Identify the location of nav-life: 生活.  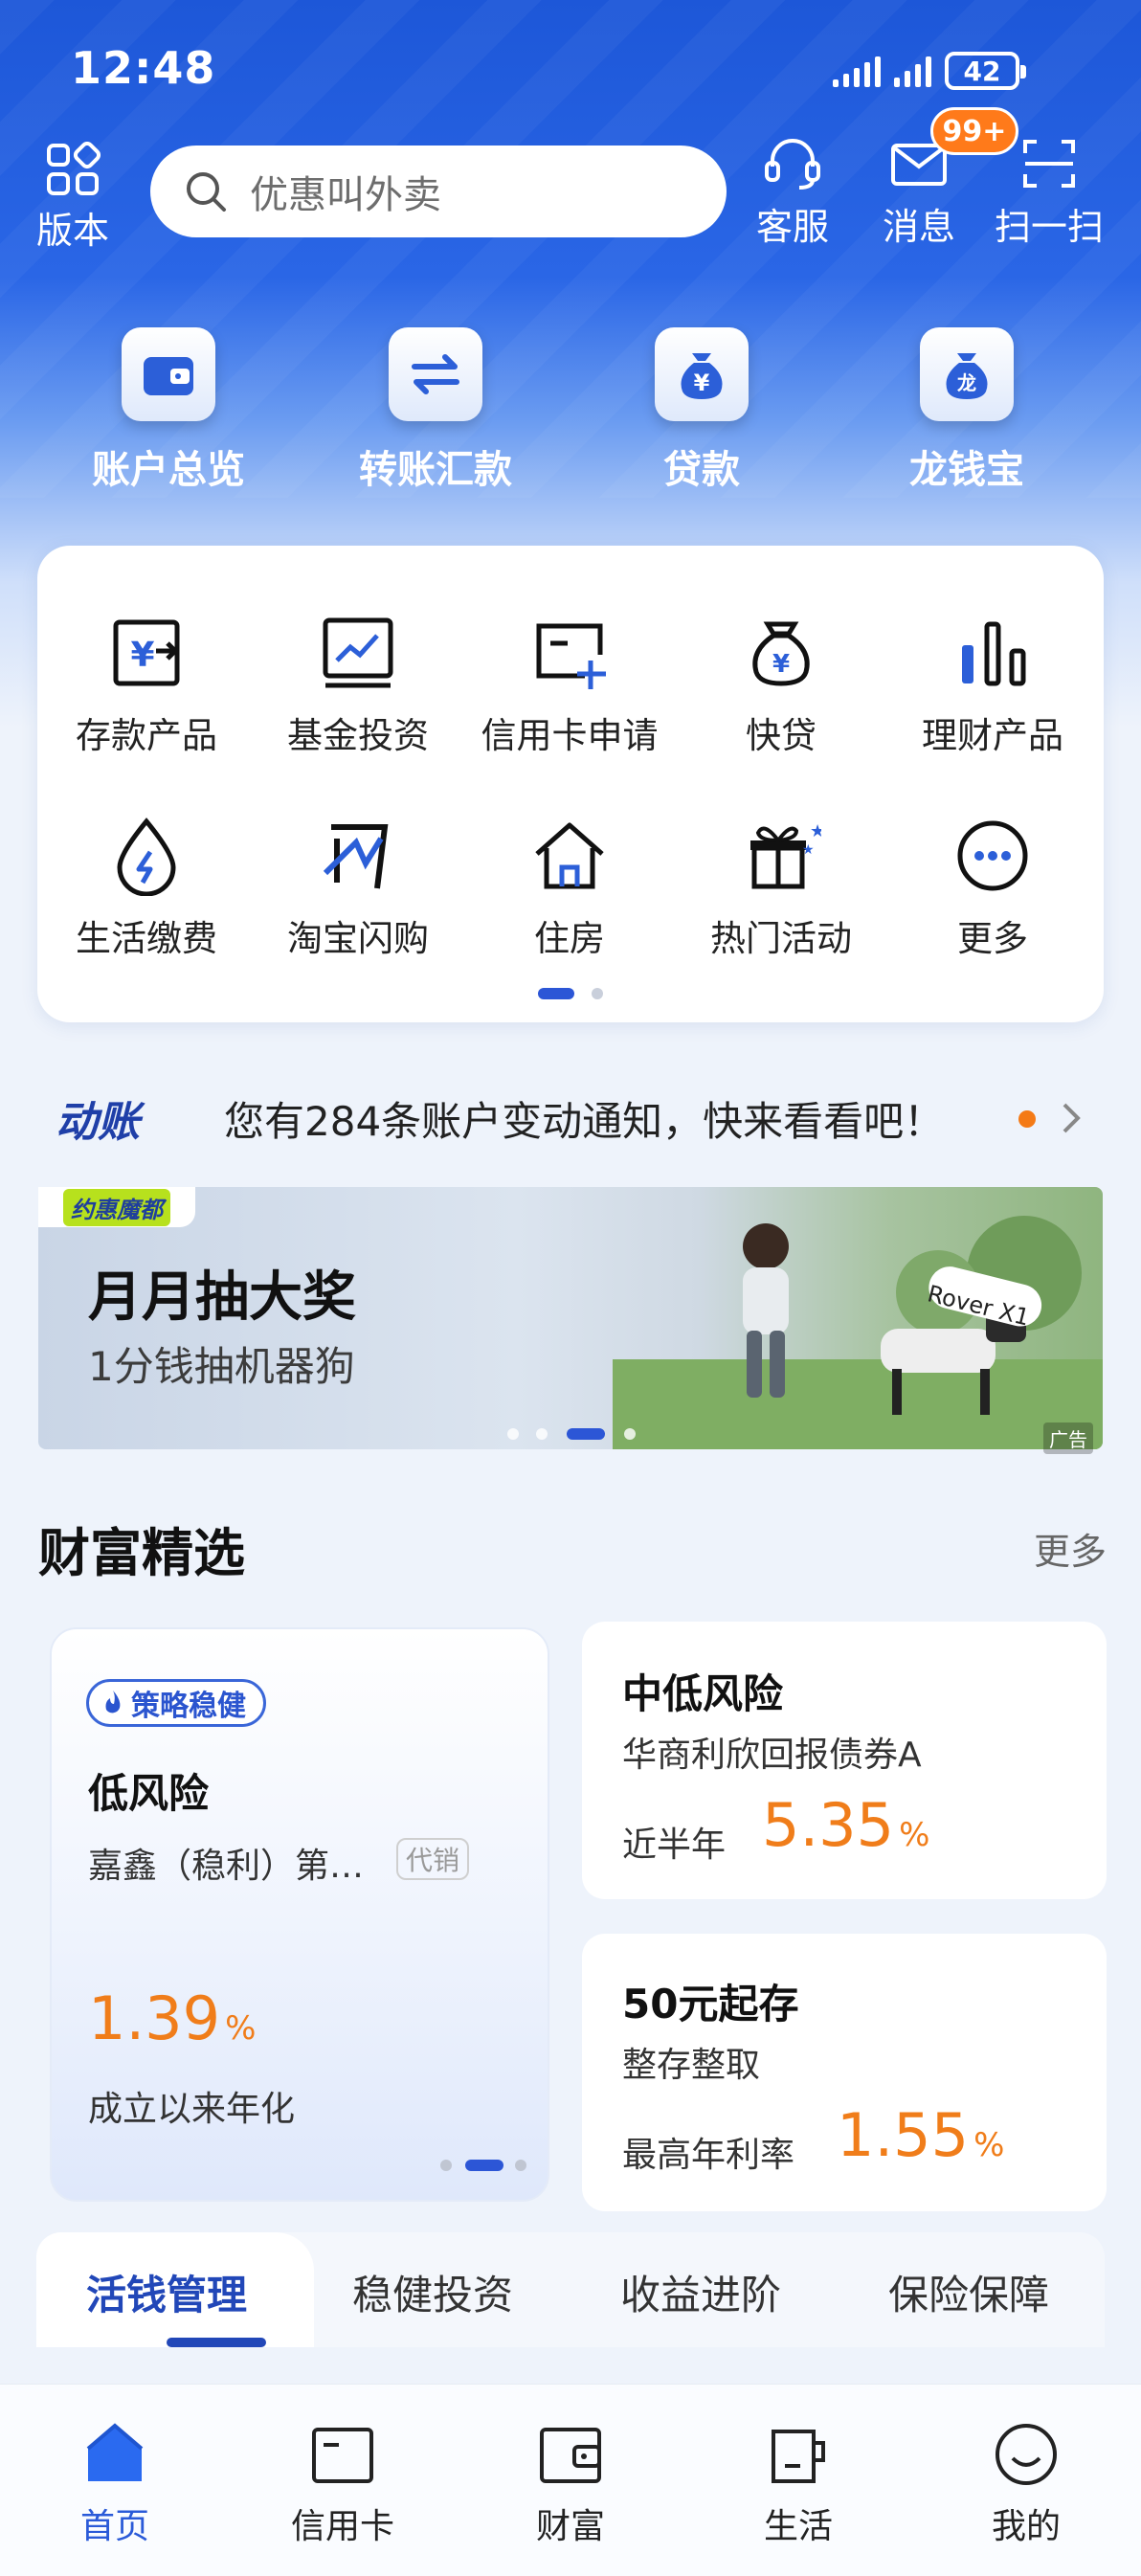
(798, 2484).